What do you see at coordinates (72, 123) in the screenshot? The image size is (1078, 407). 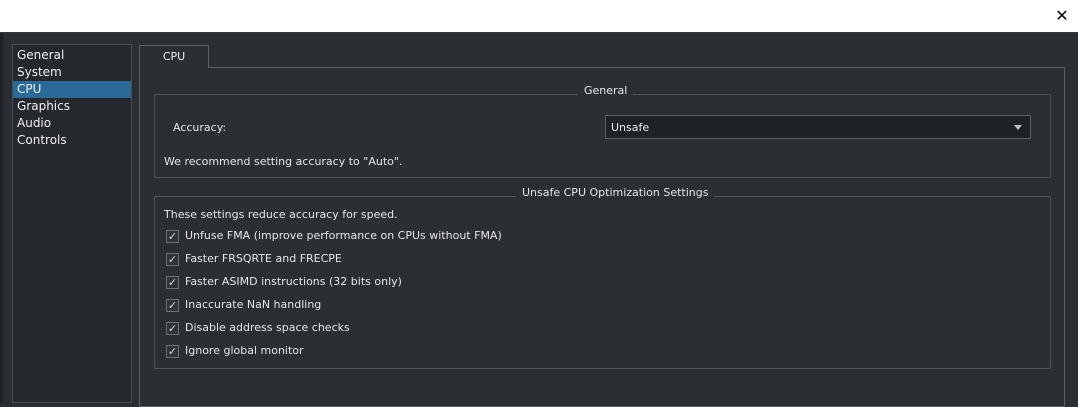 I see `sidebar-item-audio: Audio` at bounding box center [72, 123].